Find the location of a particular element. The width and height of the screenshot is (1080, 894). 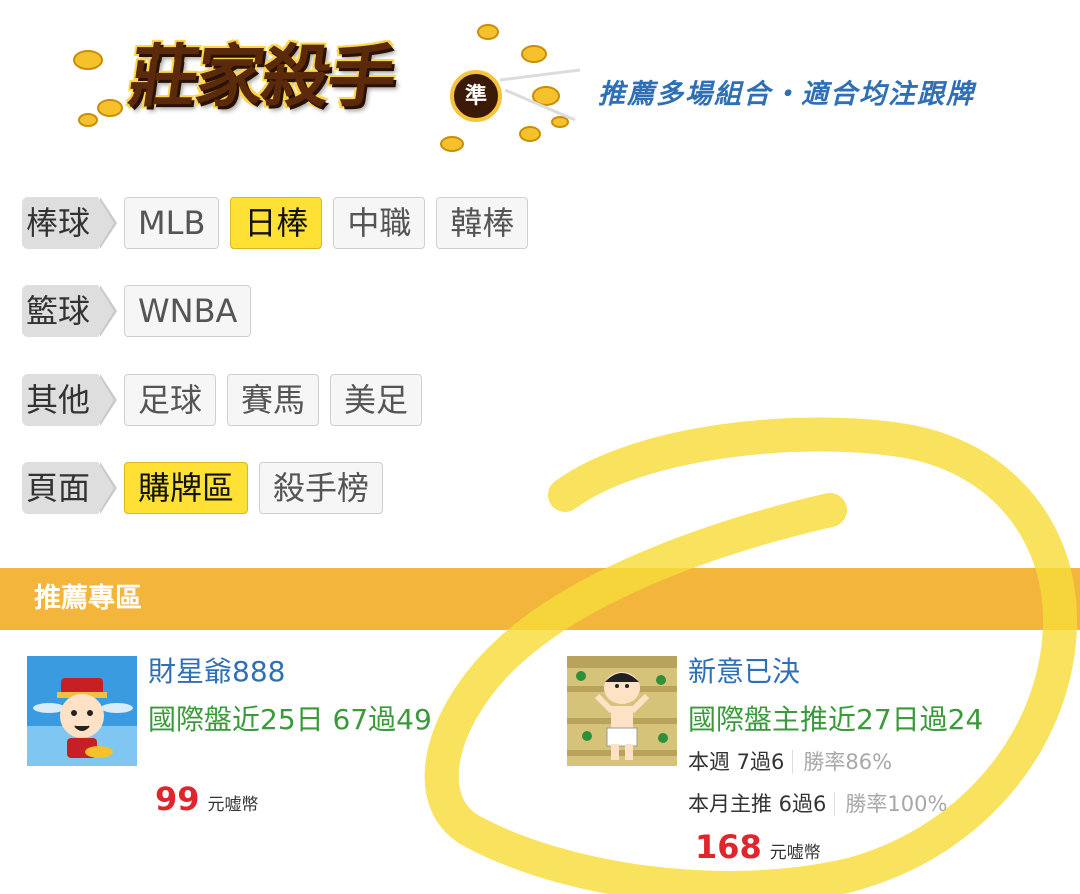

category-row-other: 其他 足球 賽馬 美足 is located at coordinates (227, 400).